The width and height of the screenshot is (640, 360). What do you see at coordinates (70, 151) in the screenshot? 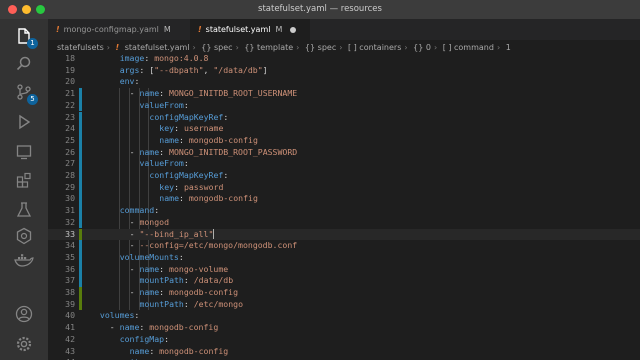
I see `line-number: 26` at bounding box center [70, 151].